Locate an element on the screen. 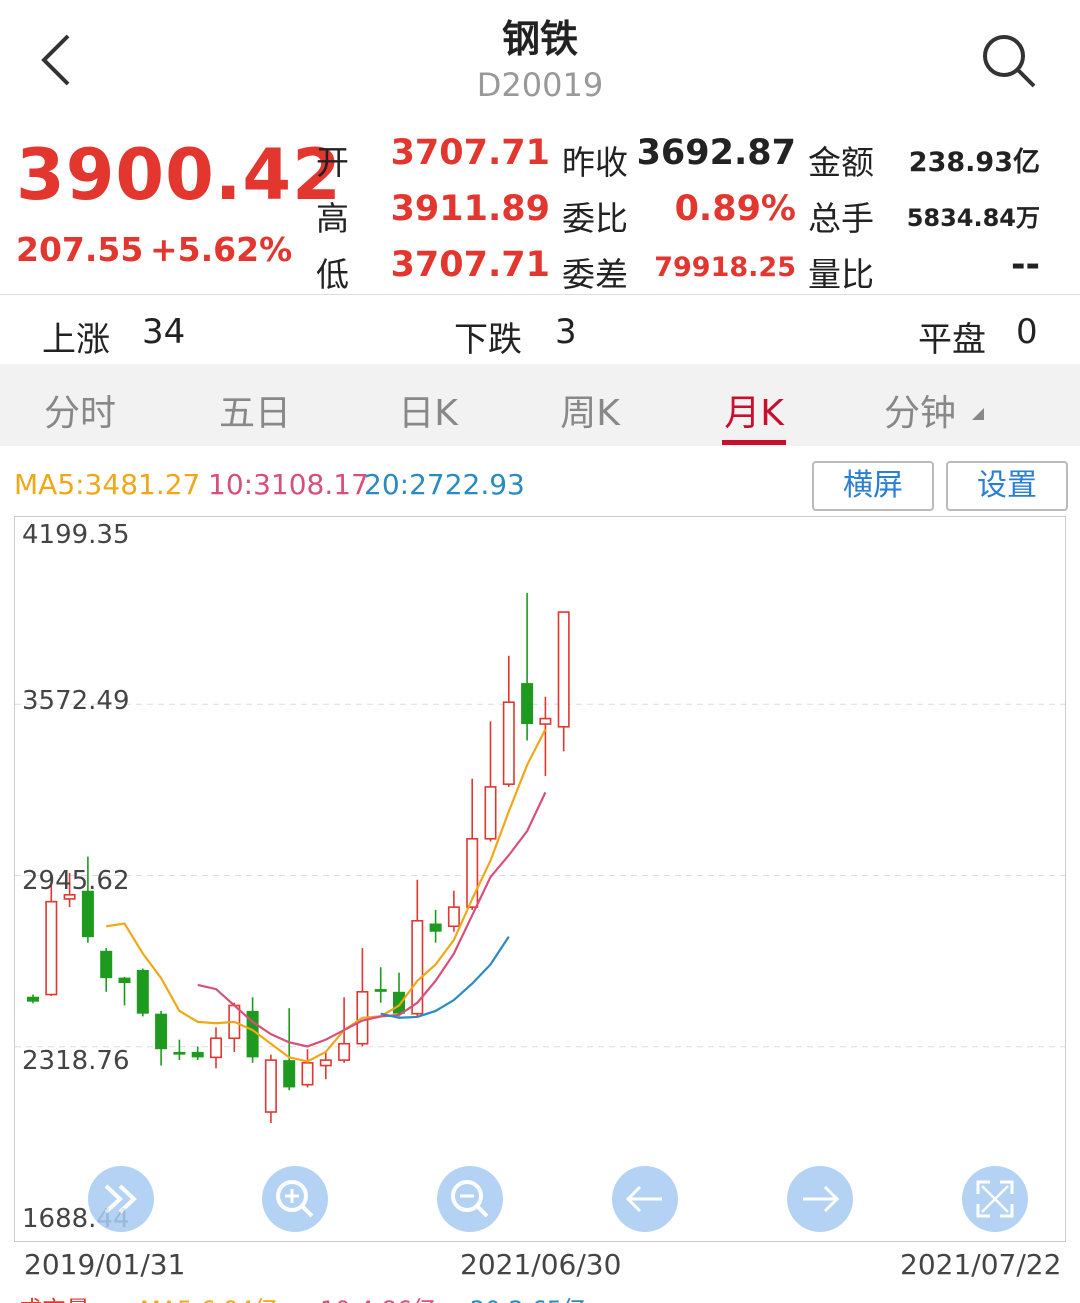  flat-count: 0 is located at coordinates (1027, 332).